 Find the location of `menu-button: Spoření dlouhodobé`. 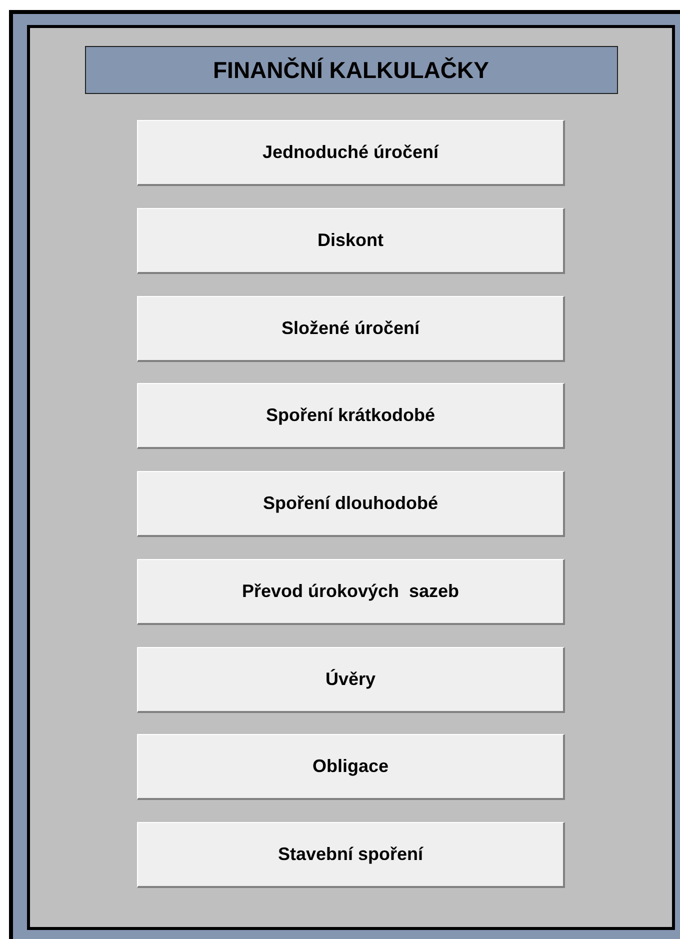

menu-button: Spoření dlouhodobé is located at coordinates (351, 504).